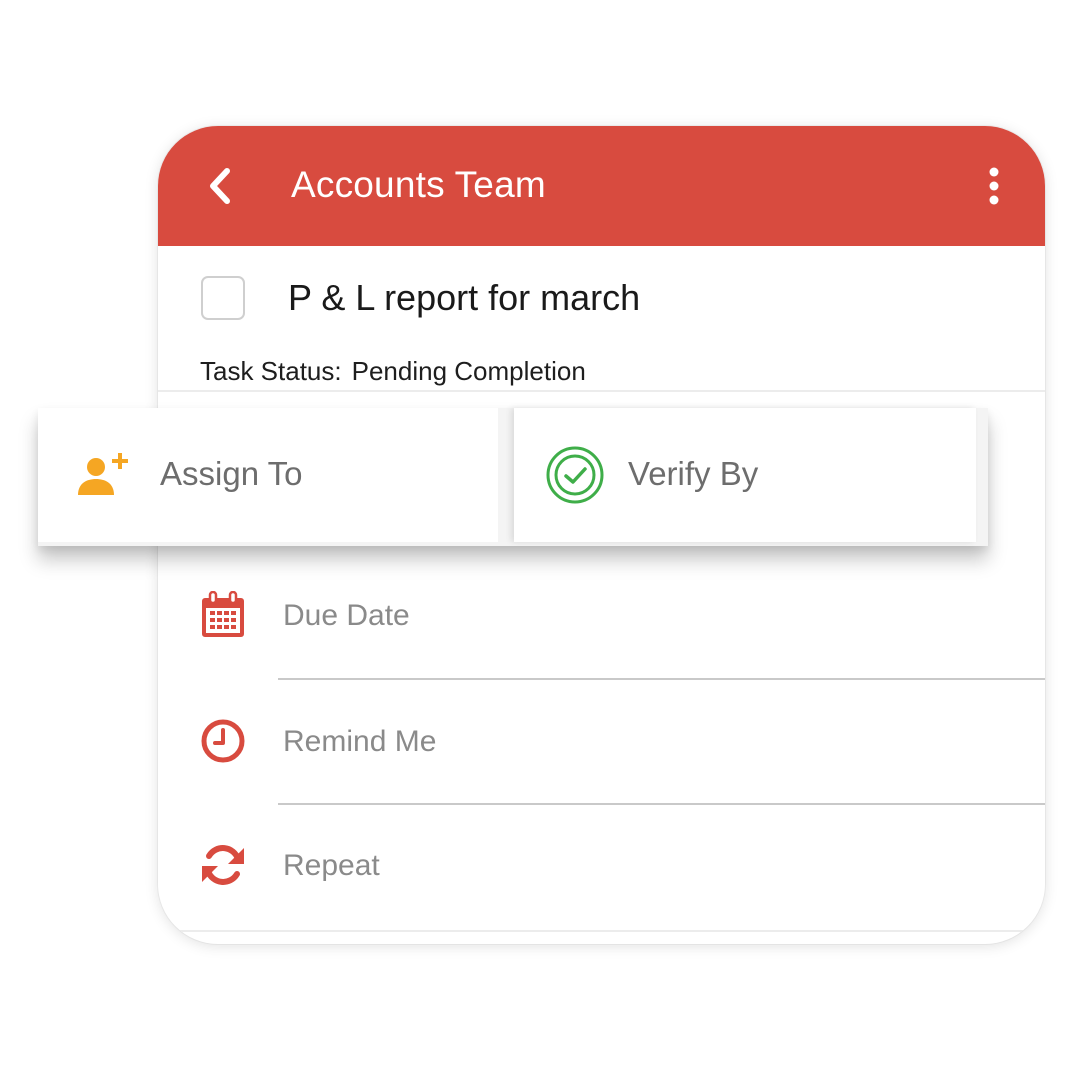 This screenshot has width=1080, height=1080. I want to click on remind-me-row: Remind Me, so click(601, 745).